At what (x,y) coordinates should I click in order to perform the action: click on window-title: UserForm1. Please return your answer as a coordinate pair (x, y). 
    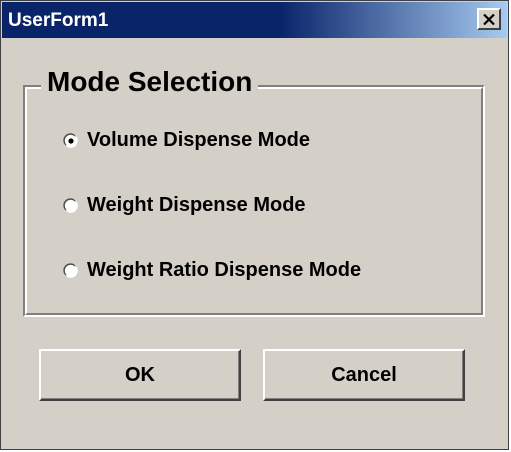
    Looking at the image, I should click on (58, 20).